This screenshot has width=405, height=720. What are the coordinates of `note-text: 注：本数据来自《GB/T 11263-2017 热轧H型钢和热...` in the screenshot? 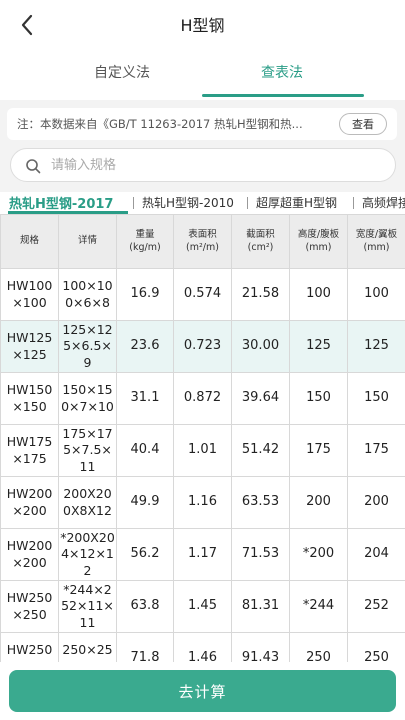 It's located at (160, 124).